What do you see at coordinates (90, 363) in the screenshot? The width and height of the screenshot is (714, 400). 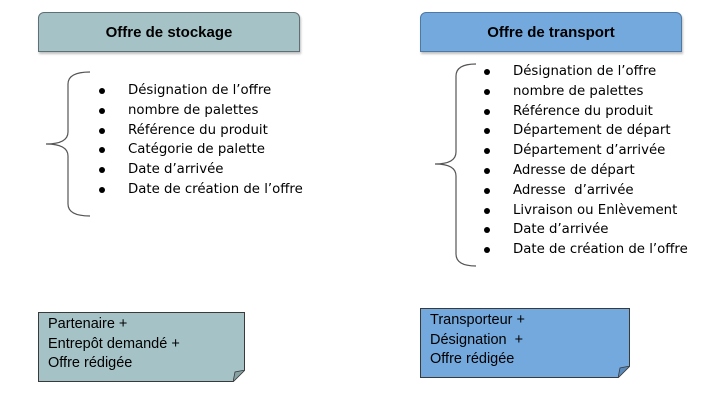 I see `stockage-note-line: Offre rédigée` at bounding box center [90, 363].